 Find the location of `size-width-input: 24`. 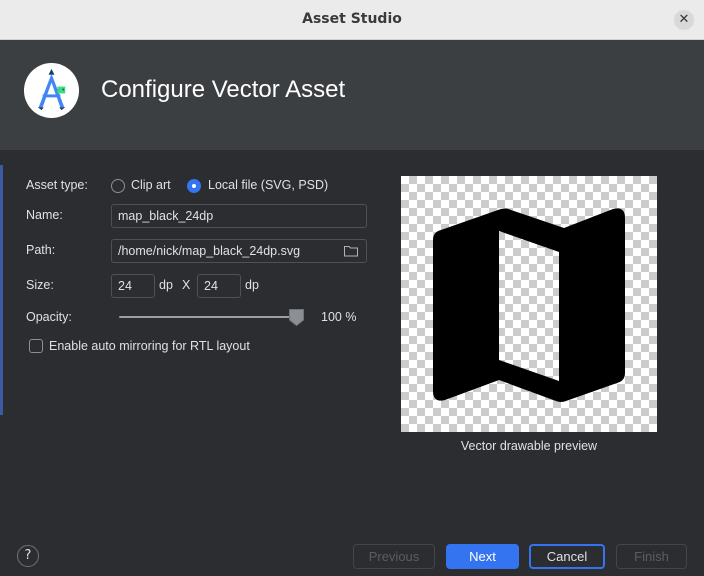

size-width-input: 24 is located at coordinates (133, 286).